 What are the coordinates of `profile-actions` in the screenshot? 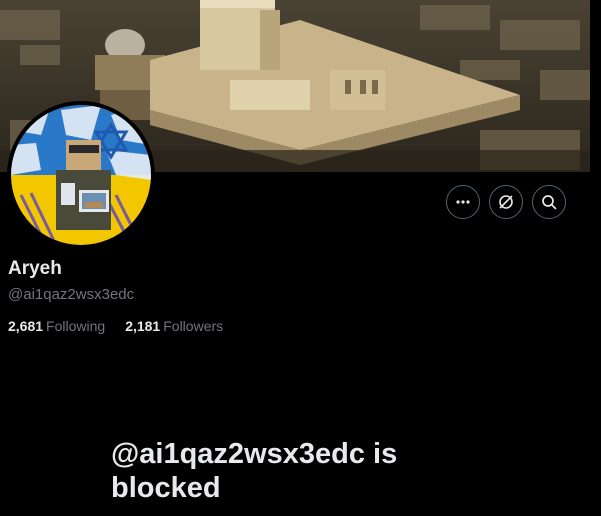 It's located at (506, 202).